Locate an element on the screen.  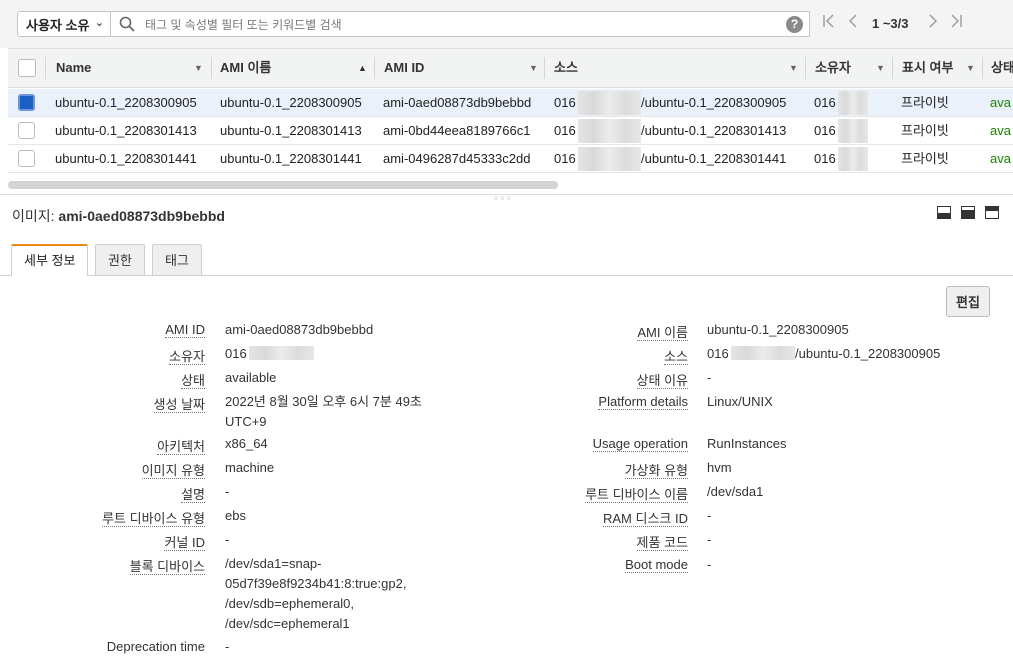
field-value-block-devices-4: /dev/sdc=ephemeral1 is located at coordinates (287, 623).